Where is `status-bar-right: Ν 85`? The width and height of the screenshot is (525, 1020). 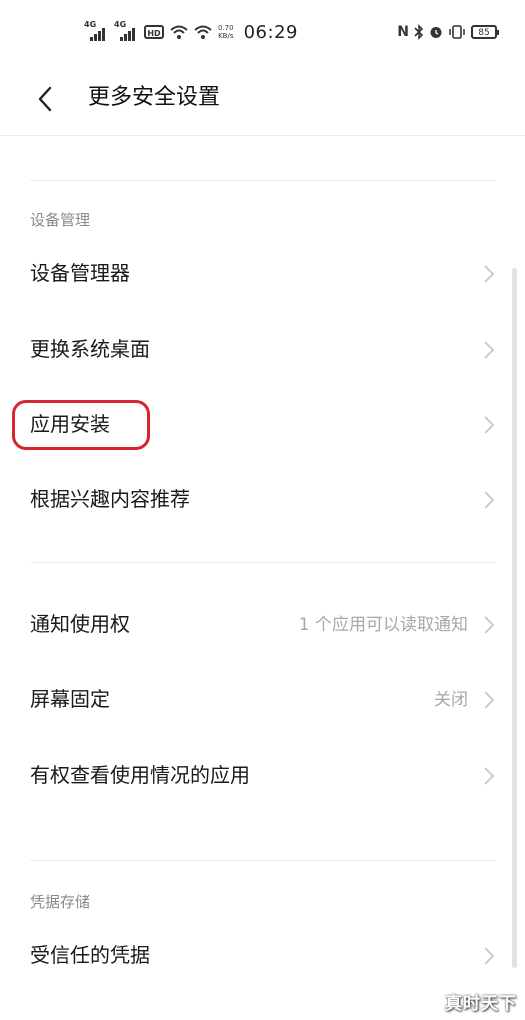 status-bar-right: Ν 85 is located at coordinates (448, 32).